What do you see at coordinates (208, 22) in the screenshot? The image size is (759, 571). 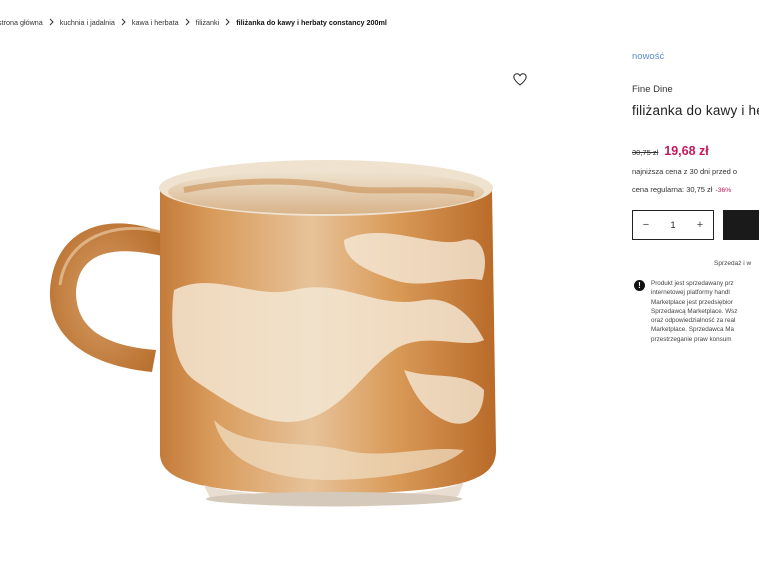 I see `breadcrumb-item-cups: filiżanki` at bounding box center [208, 22].